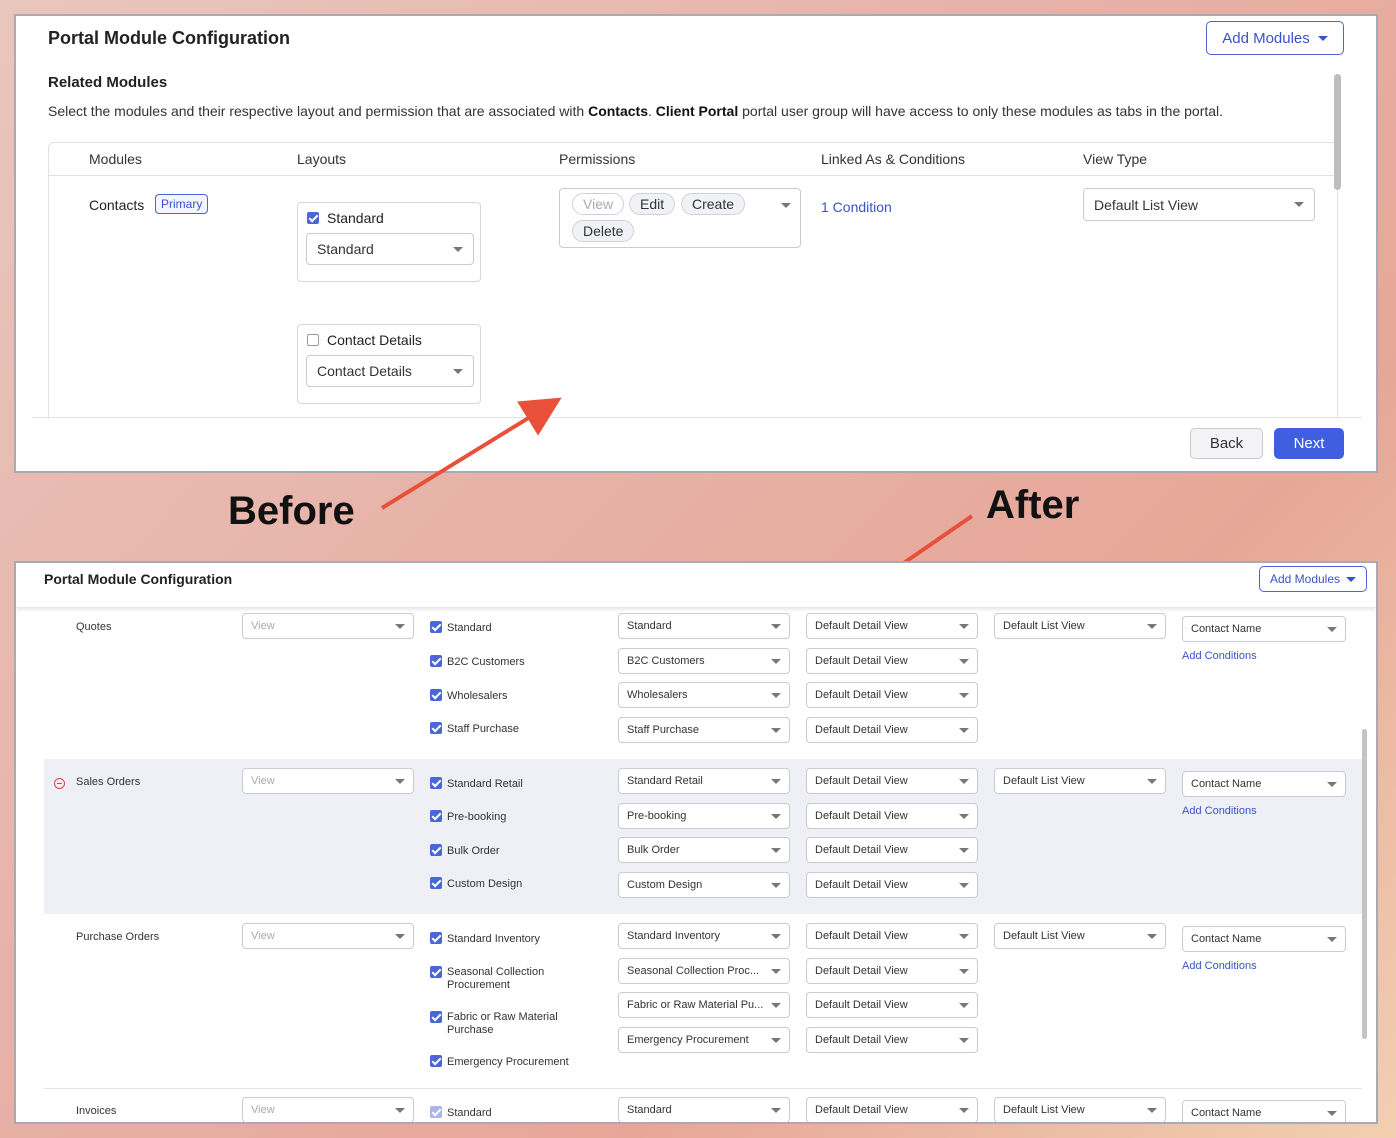 The width and height of the screenshot is (1396, 1138). I want to click on add-modules-button: Add Modules, so click(1313, 579).